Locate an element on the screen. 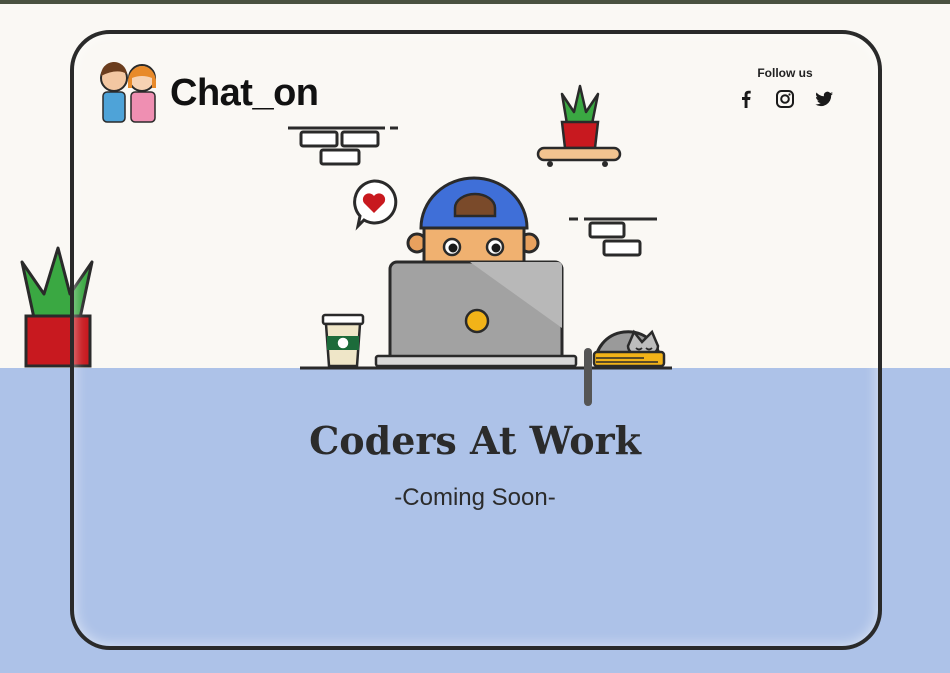 The height and width of the screenshot is (673, 950). coming-soon-text: -Coming Soon- is located at coordinates (475, 497).